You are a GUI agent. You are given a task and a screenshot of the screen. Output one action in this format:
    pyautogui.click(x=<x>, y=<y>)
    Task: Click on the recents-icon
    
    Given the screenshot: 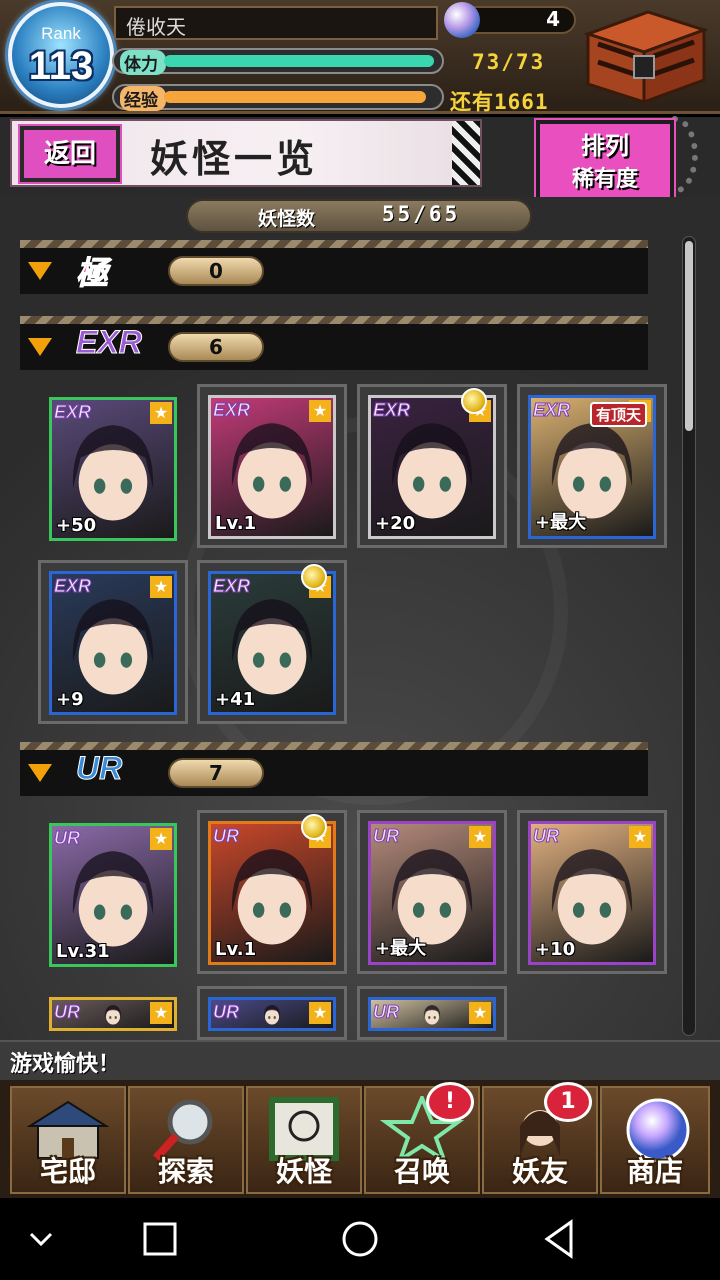 What is the action you would take?
    pyautogui.click(x=160, y=1239)
    